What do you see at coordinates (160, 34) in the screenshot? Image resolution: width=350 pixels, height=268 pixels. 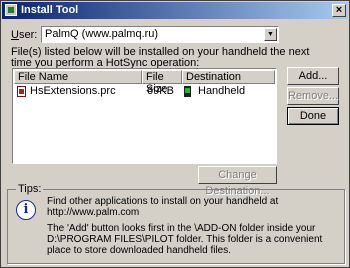 I see `user-select: PalmQ (www.palmq.ru) ▼` at bounding box center [160, 34].